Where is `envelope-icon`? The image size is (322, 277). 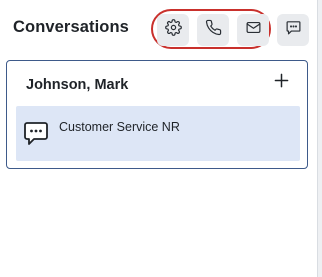
envelope-icon is located at coordinates (253, 30).